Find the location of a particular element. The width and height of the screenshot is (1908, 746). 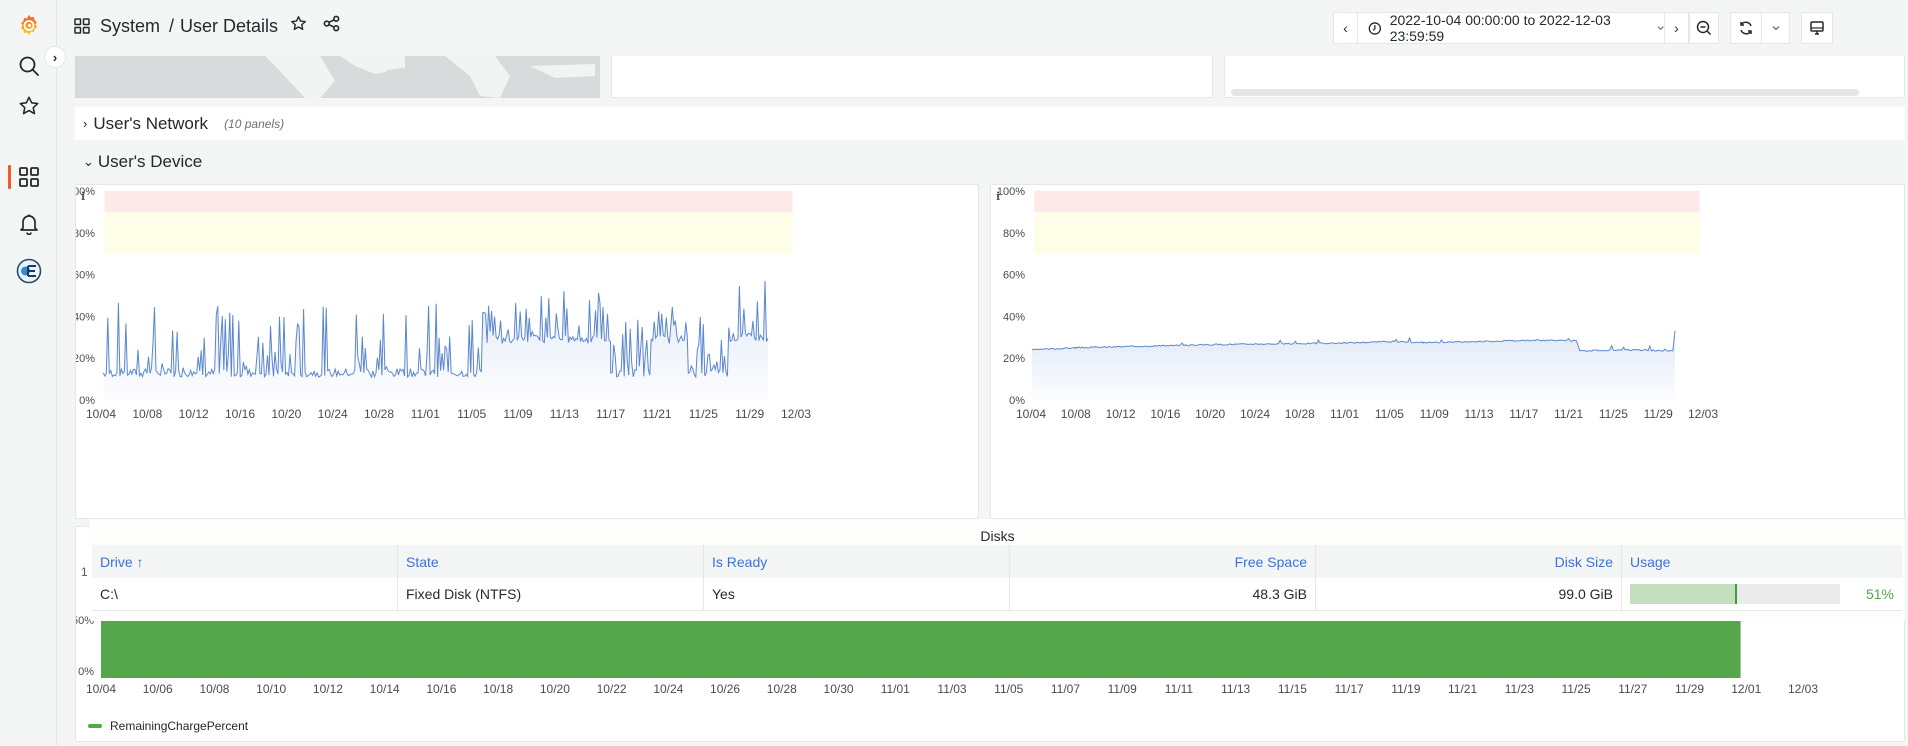

search-icon is located at coordinates (29, 66).